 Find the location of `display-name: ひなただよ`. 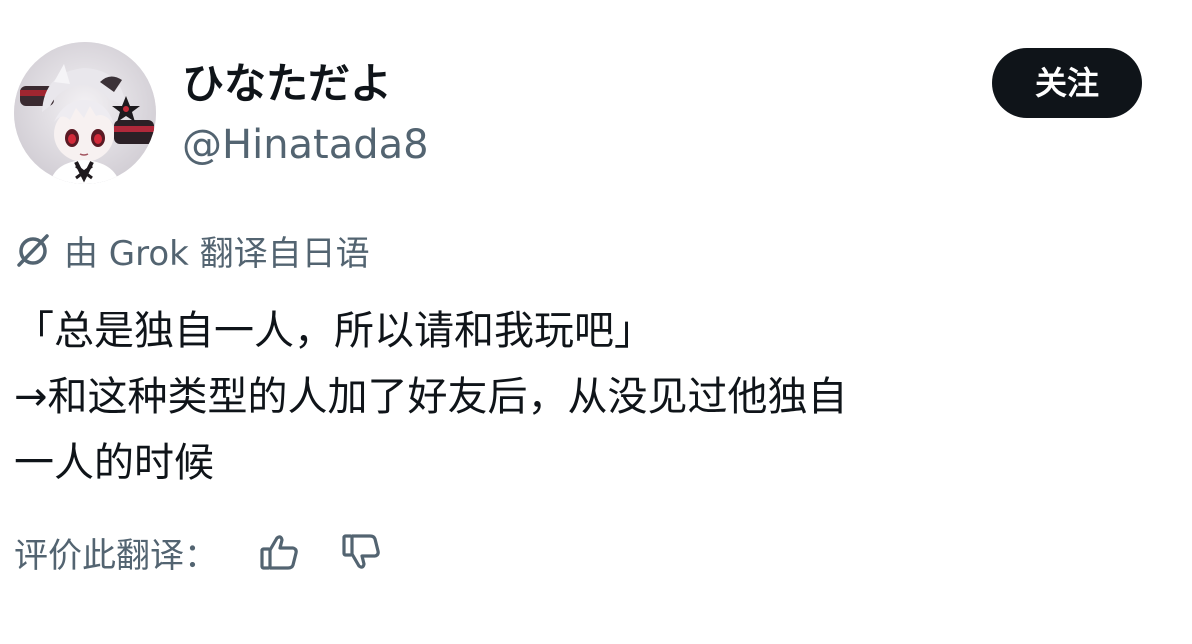

display-name: ひなただよ is located at coordinates (287, 84).